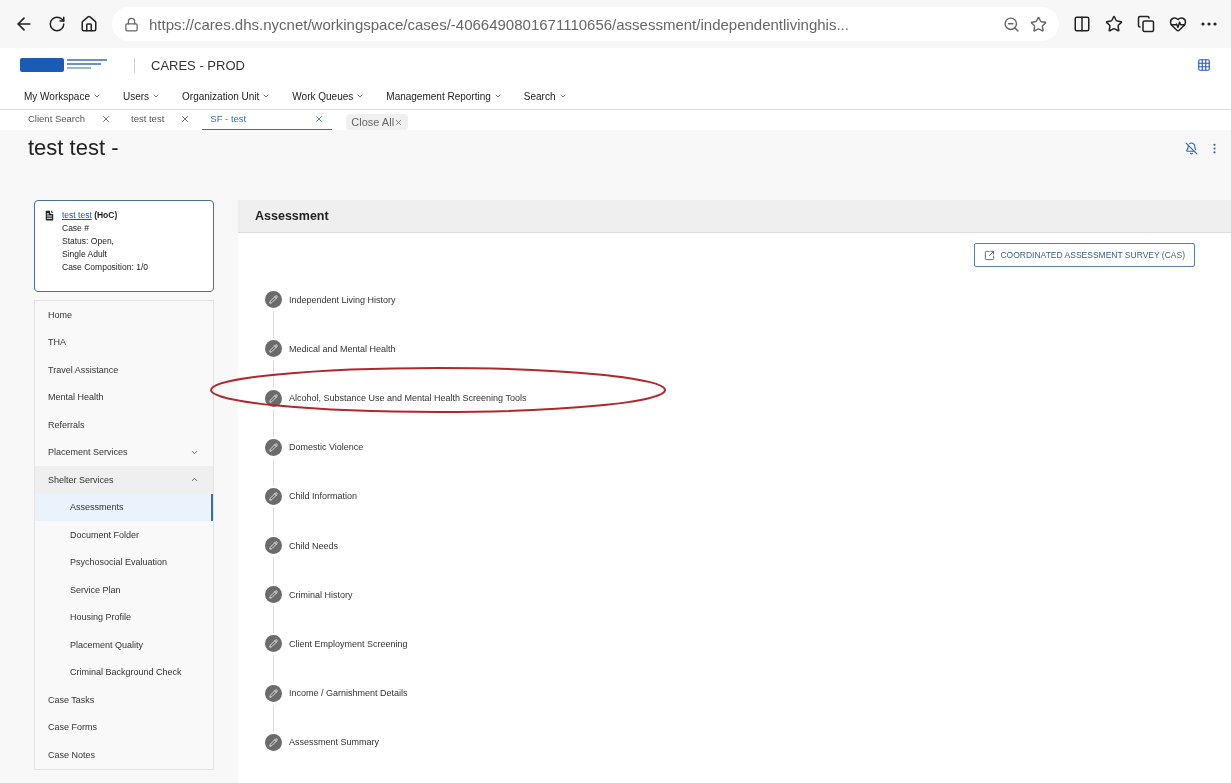  What do you see at coordinates (124, 480) in the screenshot?
I see `sidebar-item: Shelter Services` at bounding box center [124, 480].